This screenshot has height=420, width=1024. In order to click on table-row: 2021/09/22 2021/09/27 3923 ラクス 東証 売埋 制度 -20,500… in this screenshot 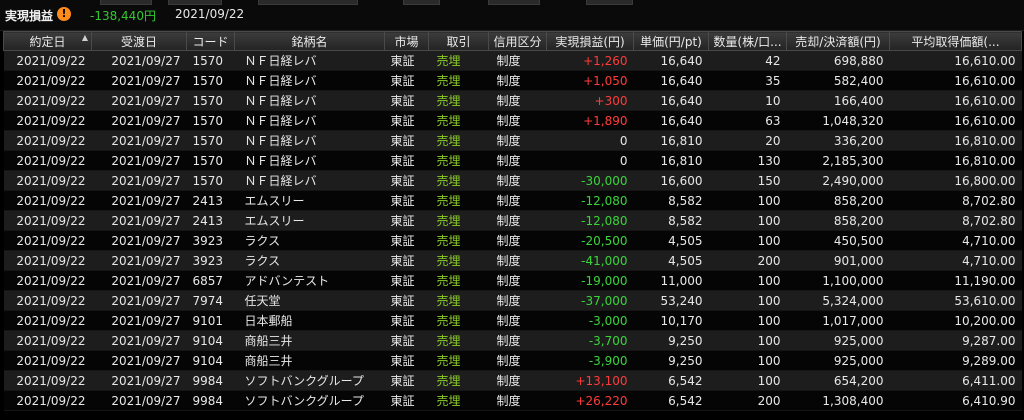, I will do `click(512, 240)`.